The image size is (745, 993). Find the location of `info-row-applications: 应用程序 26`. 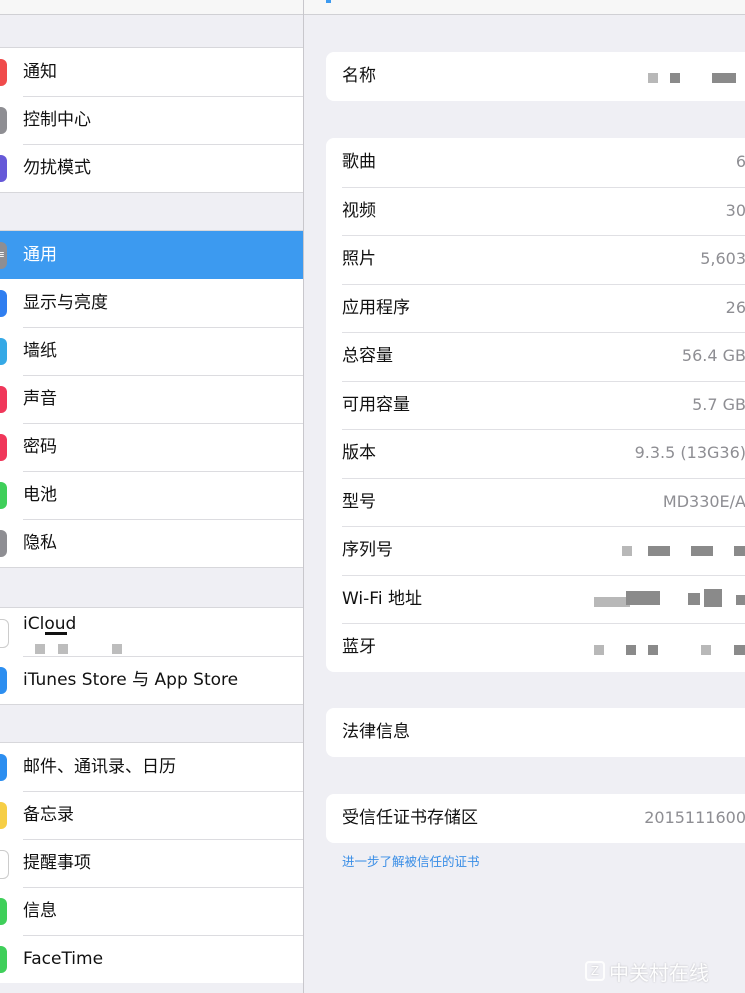

info-row-applications: 应用程序 26 is located at coordinates (535, 308).